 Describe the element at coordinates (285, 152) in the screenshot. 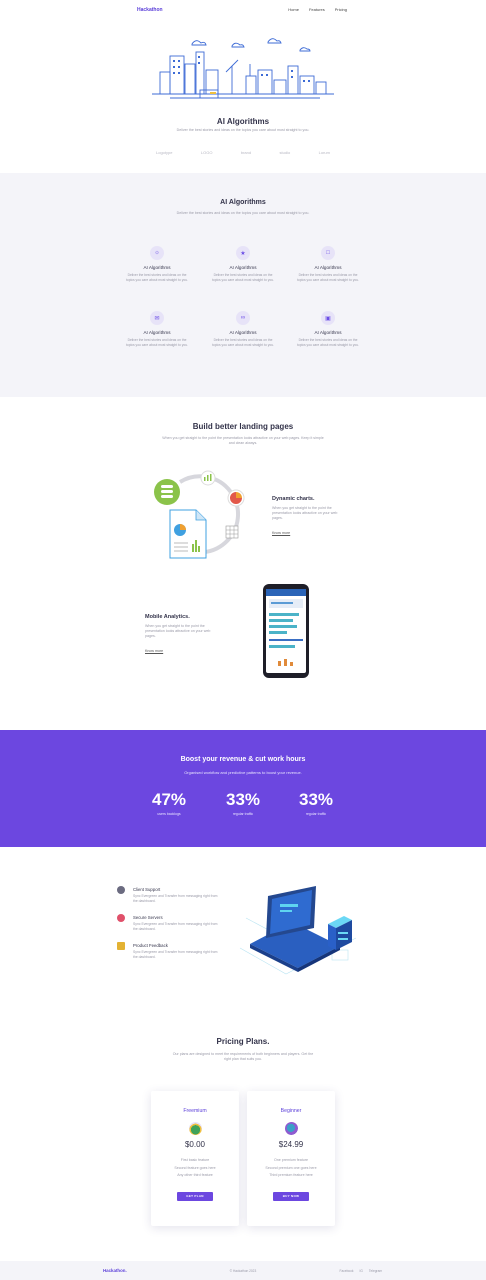

I see `partner-logo: studio` at that location.